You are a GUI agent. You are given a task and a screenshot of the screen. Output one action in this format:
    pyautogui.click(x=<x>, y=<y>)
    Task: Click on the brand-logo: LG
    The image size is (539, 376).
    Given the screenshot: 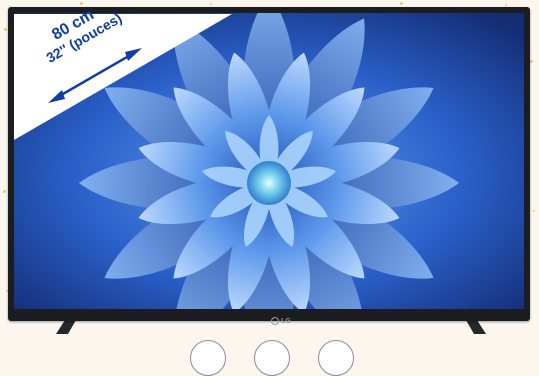 What is the action you would take?
    pyautogui.click(x=281, y=321)
    